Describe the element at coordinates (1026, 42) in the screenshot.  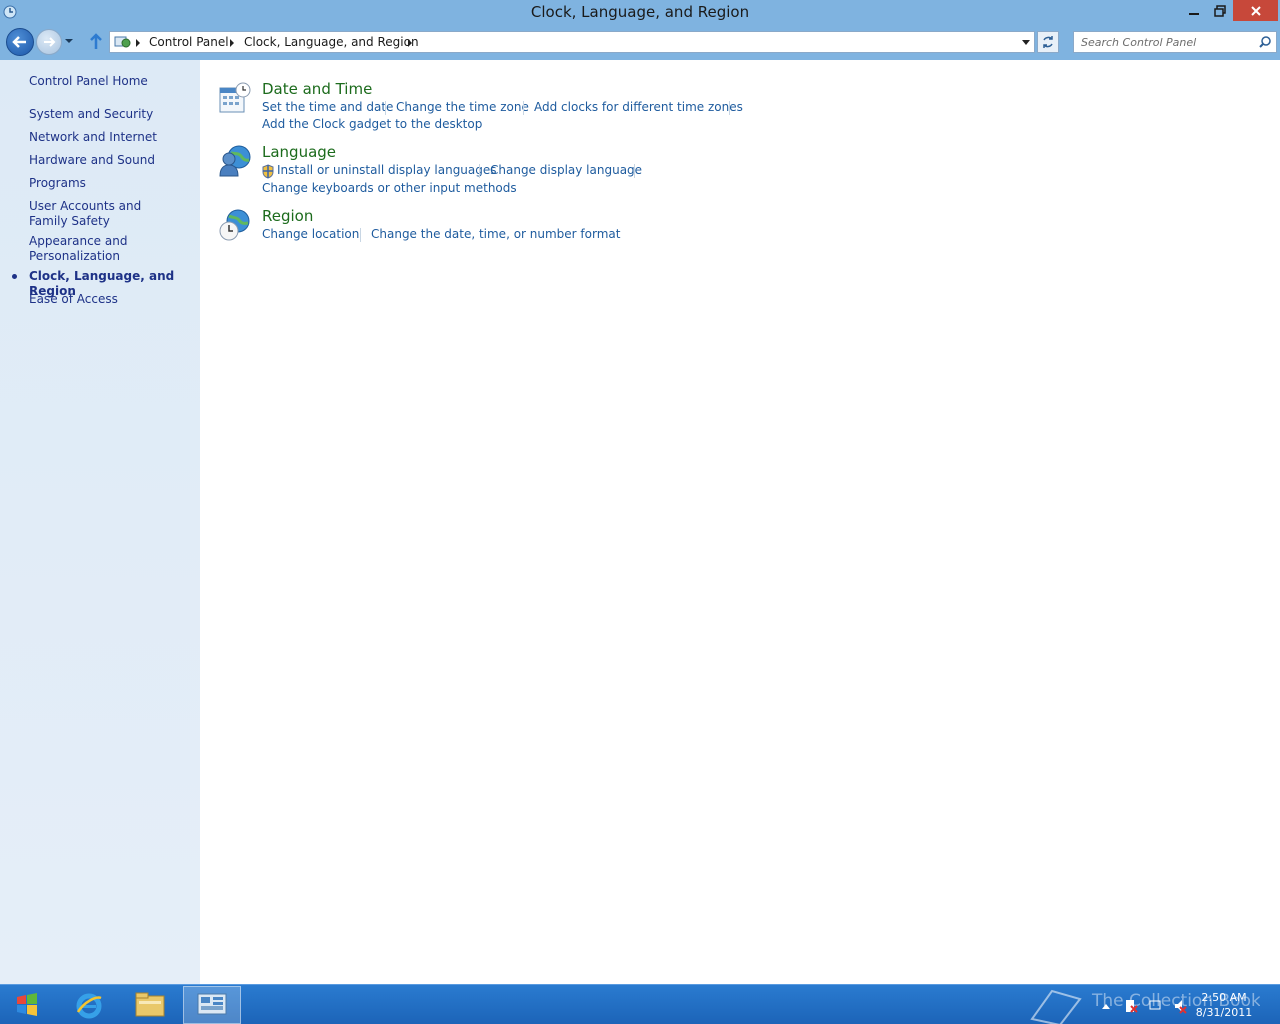
I see `address-dropdown-icon` at that location.